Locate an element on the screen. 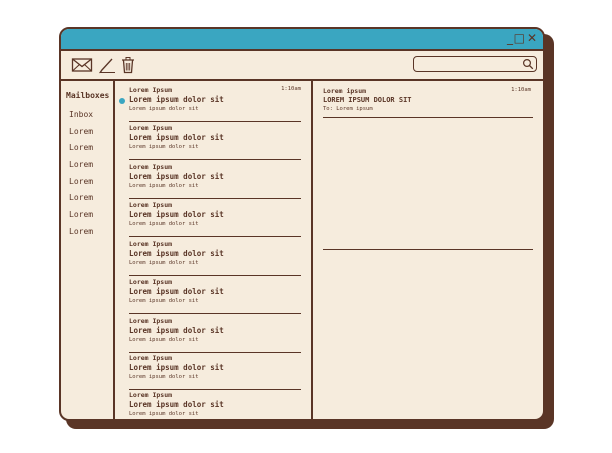 The image size is (612, 453). message-time: 1:10am is located at coordinates (291, 89).